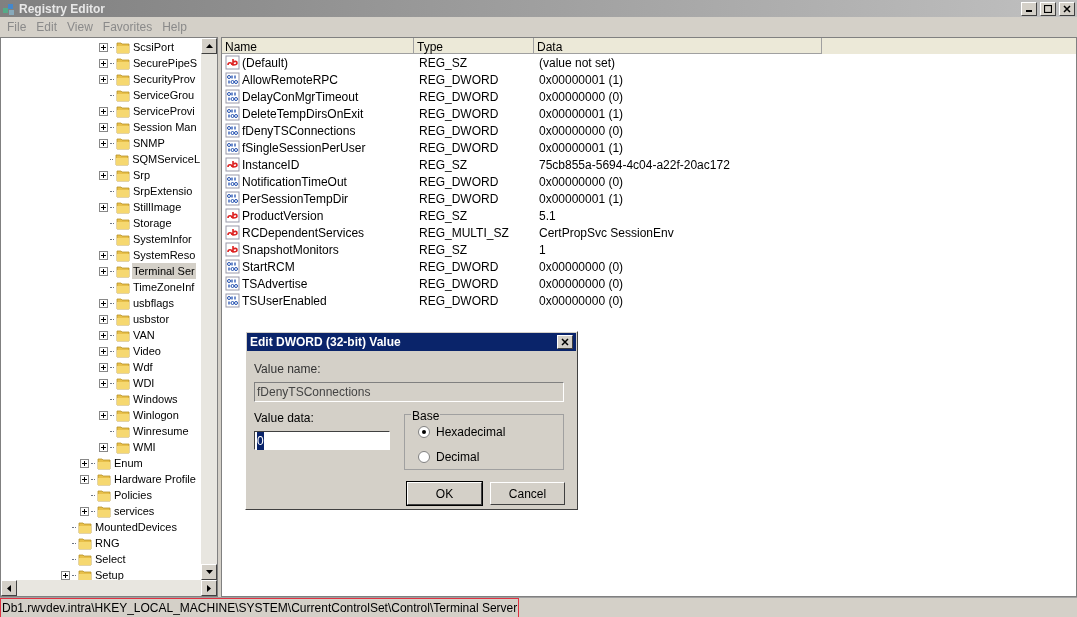  I want to click on column-header: Name, so click(318, 46).